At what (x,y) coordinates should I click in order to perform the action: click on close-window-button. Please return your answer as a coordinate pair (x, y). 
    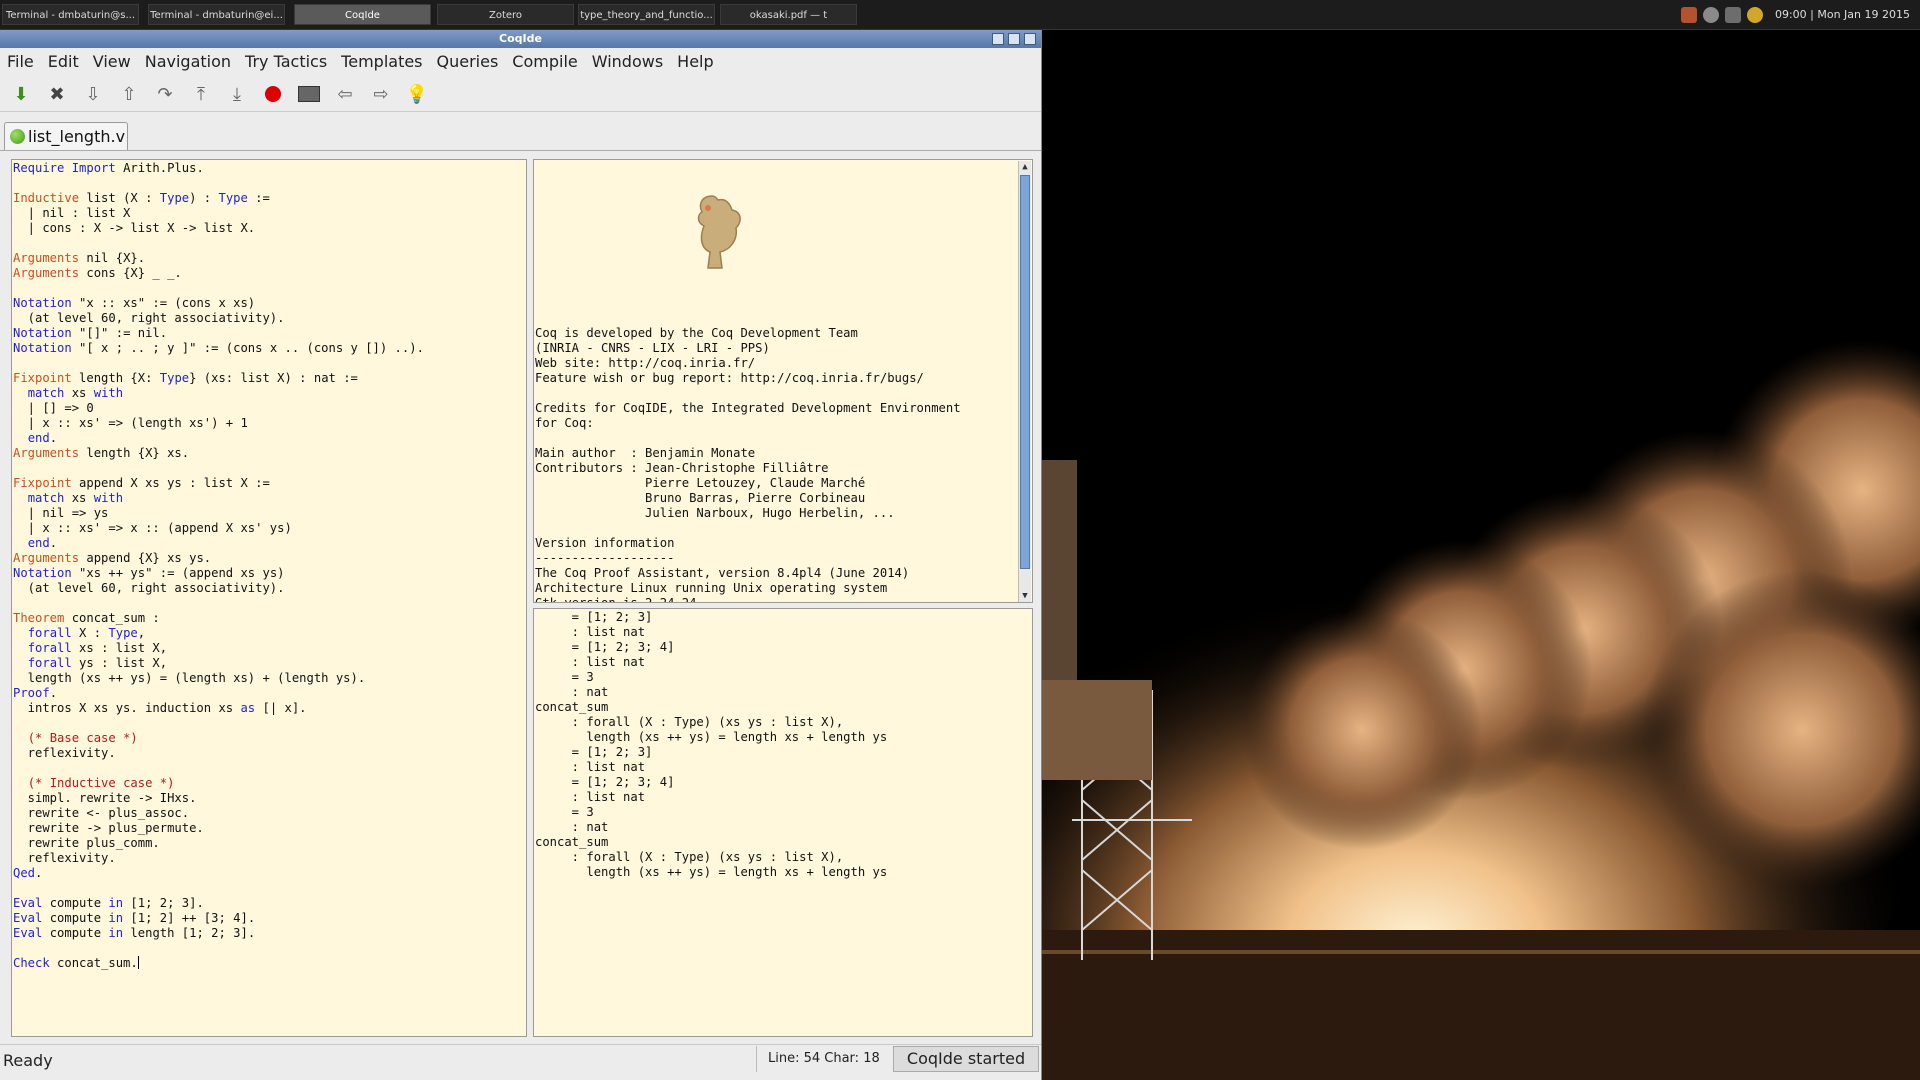
    Looking at the image, I should click on (1030, 39).